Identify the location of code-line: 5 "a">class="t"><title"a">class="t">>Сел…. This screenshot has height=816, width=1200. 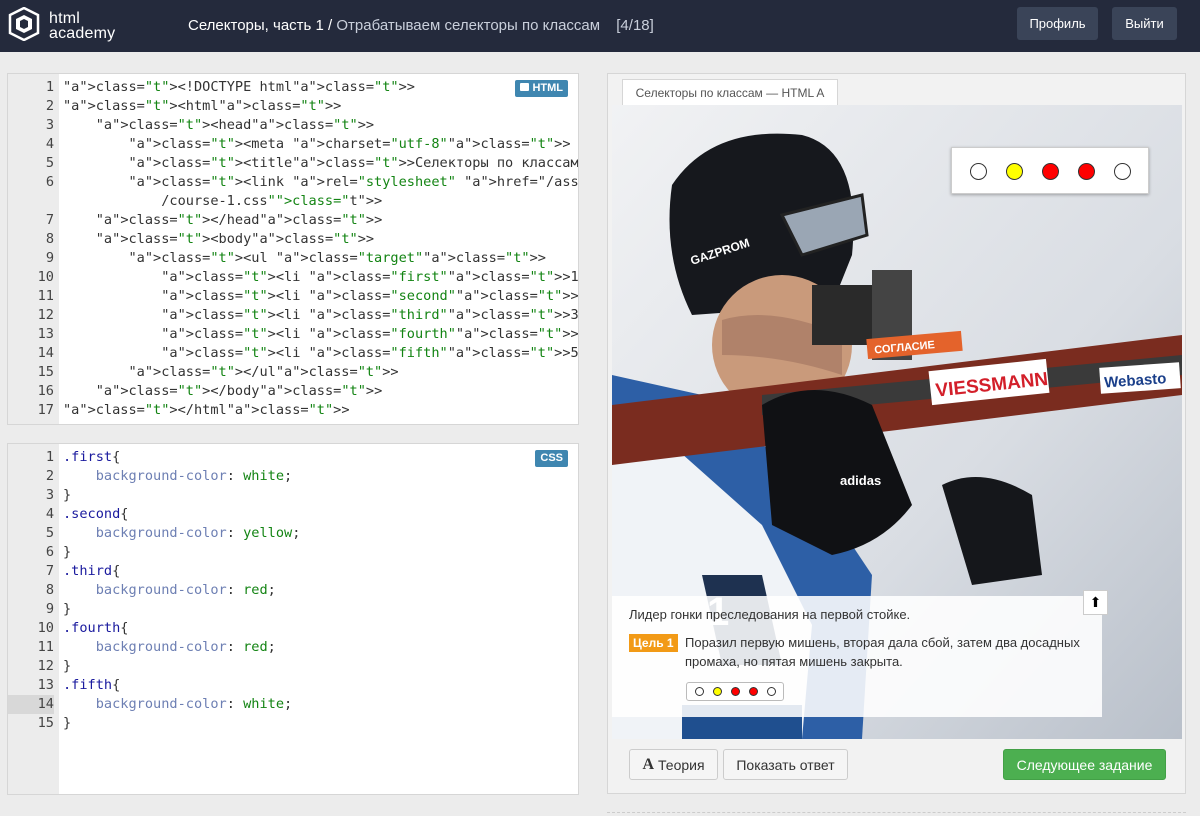
(293, 163).